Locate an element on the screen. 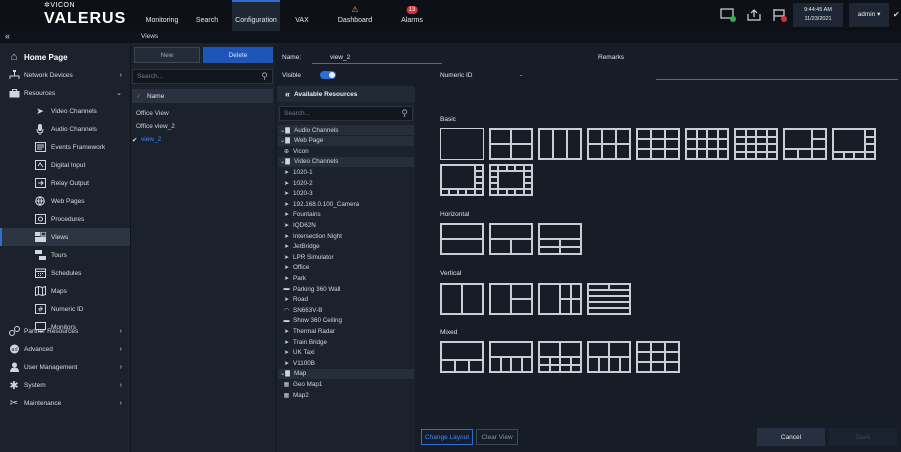 The width and height of the screenshot is (901, 452). name-input: view_2 is located at coordinates (340, 57).